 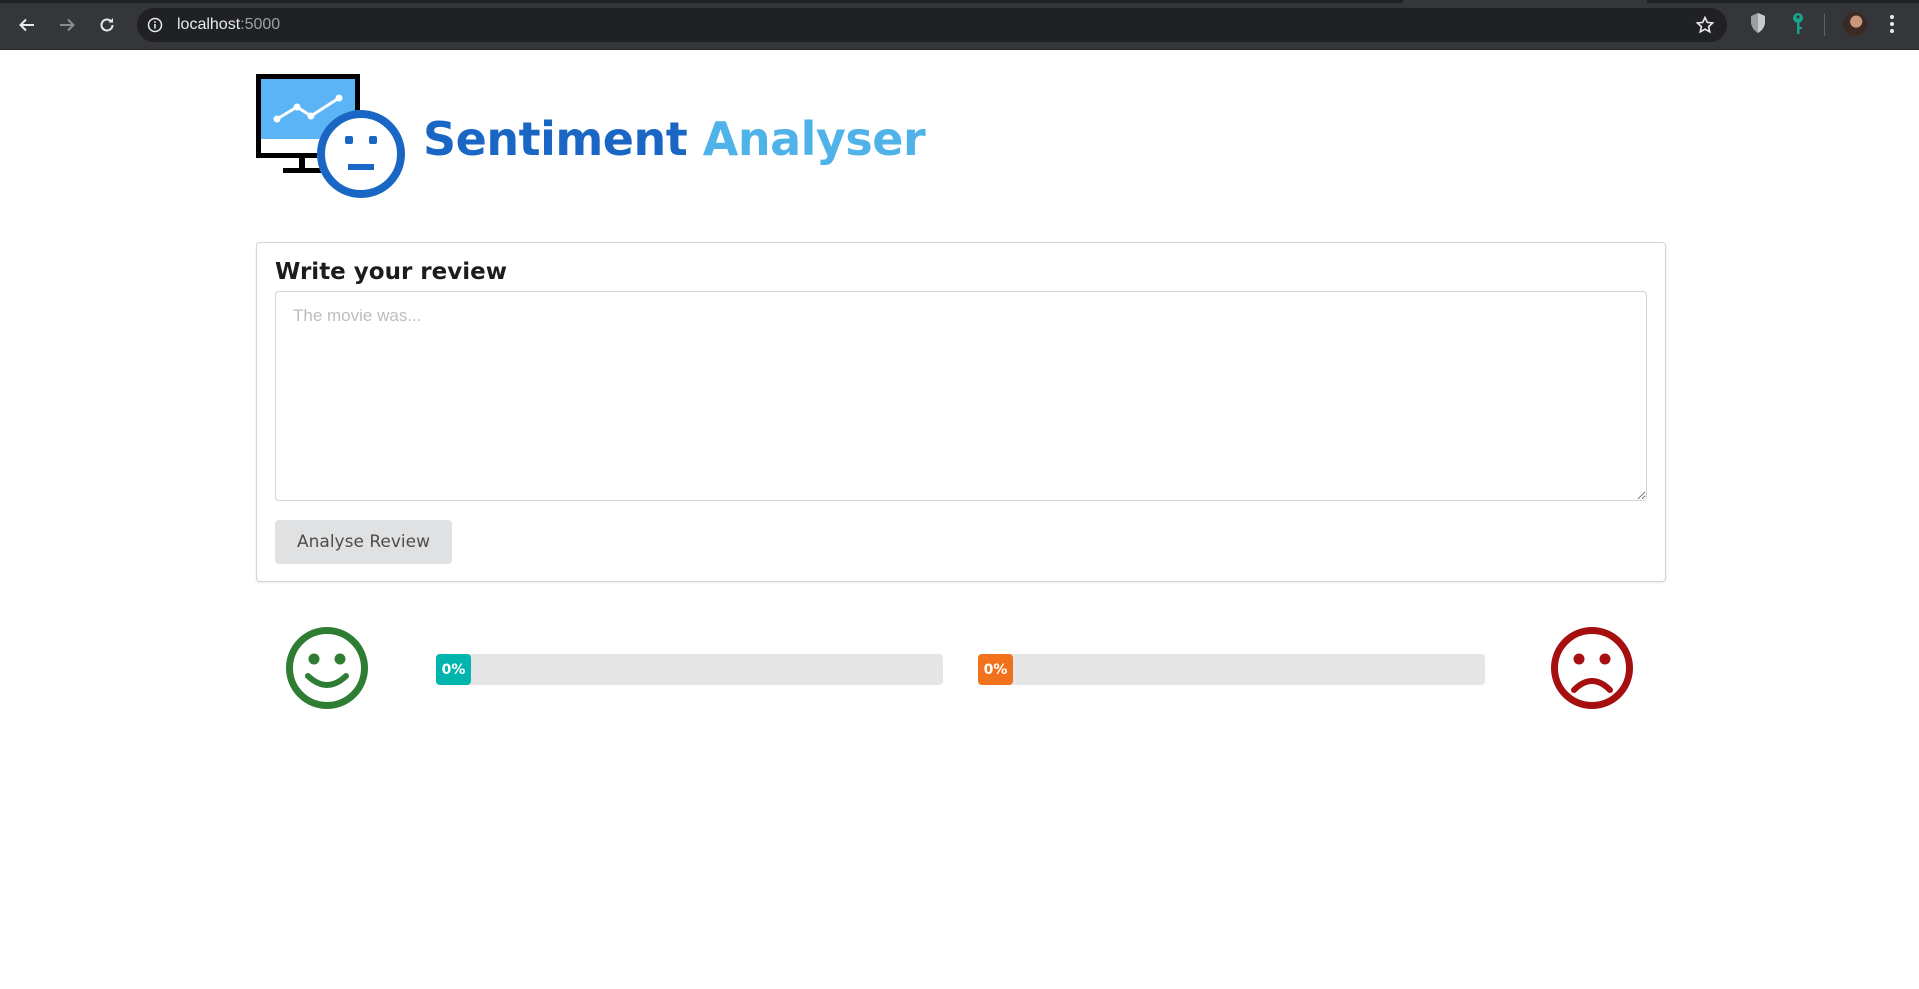 I want to click on bookmark-star-icon, so click(x=1705, y=25).